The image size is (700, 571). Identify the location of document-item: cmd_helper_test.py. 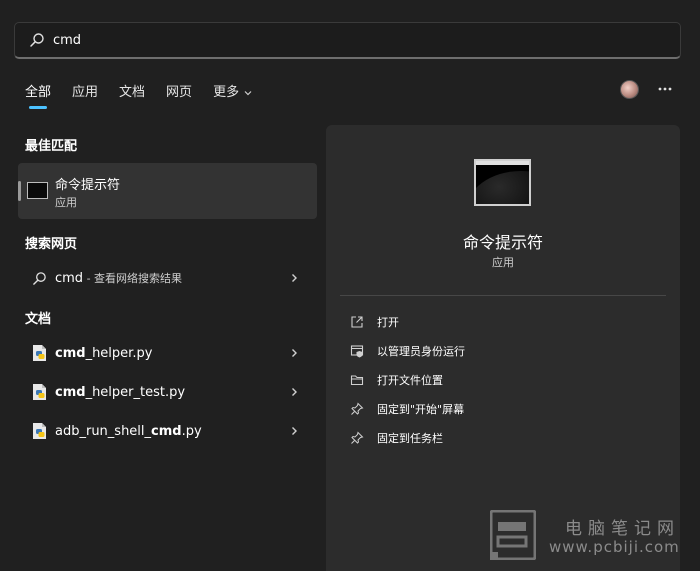
(167, 392).